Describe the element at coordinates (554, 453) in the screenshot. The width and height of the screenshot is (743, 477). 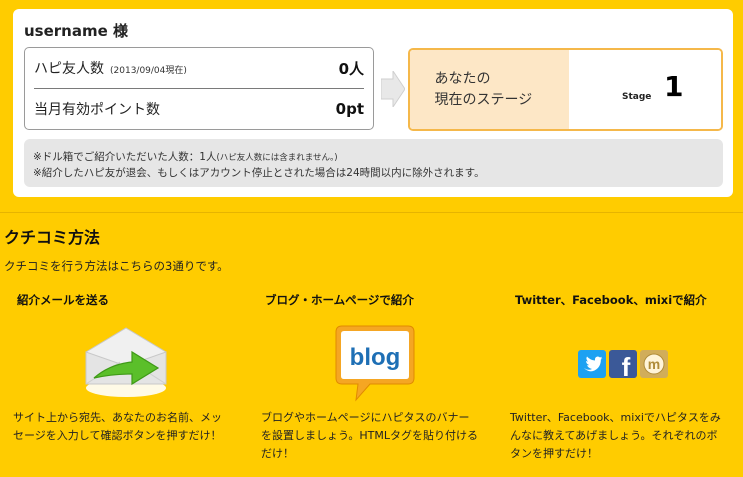
I see `method-sns-desc-line: タンを押すだけ！` at that location.